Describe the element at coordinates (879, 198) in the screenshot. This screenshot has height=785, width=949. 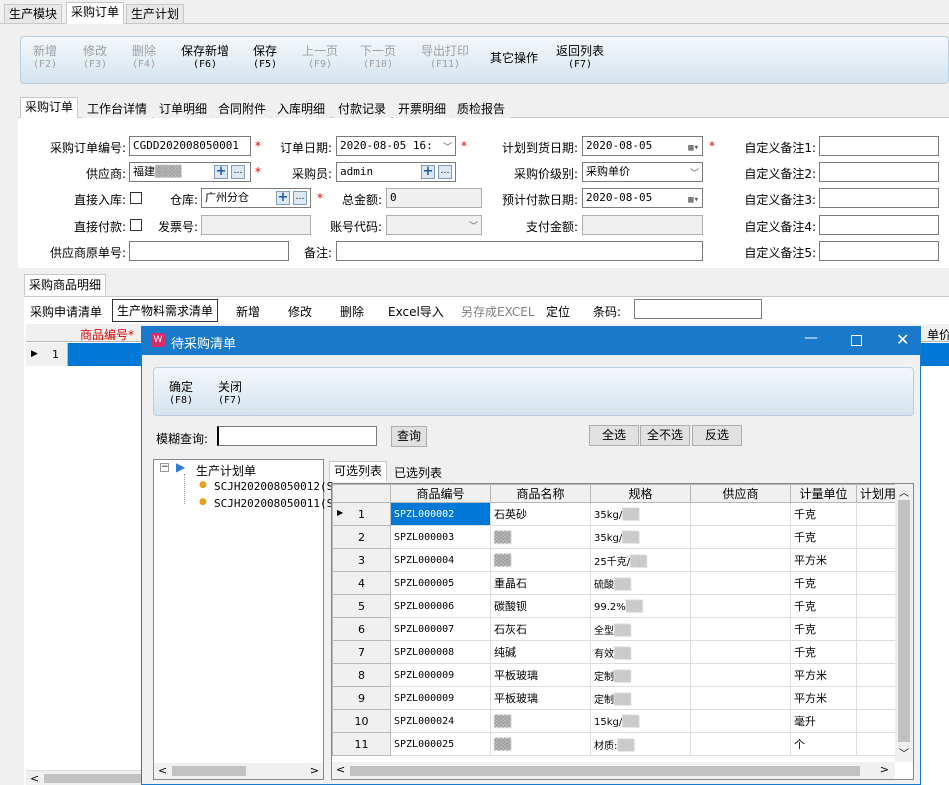
I see `remark3-input` at that location.